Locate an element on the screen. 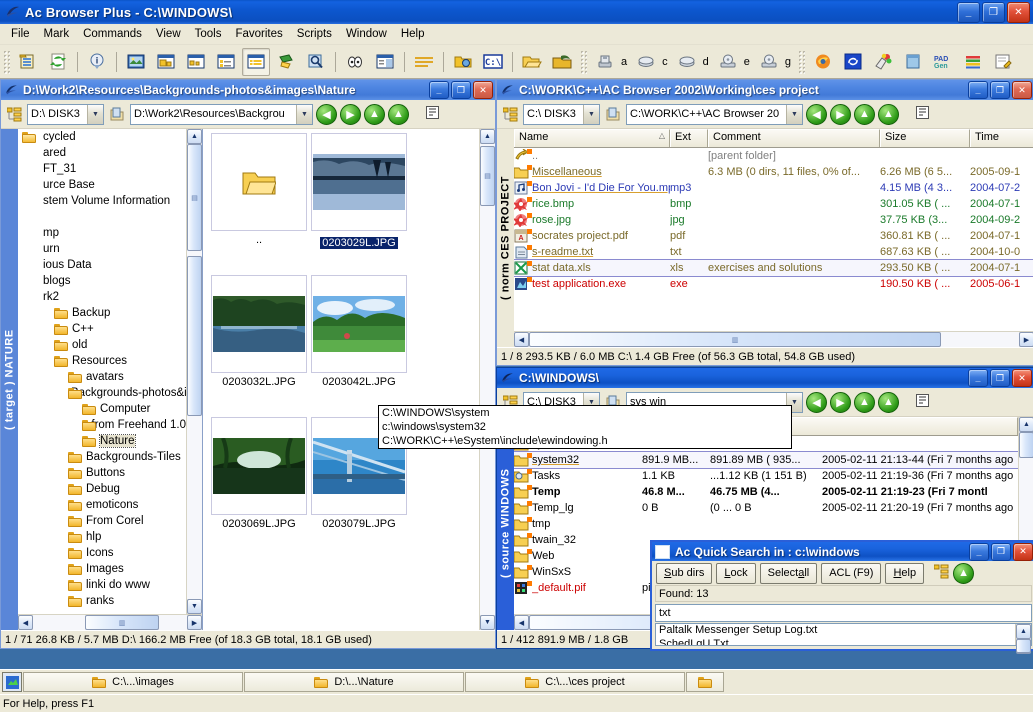  drive-d-disk-icon is located at coordinates (687, 62).